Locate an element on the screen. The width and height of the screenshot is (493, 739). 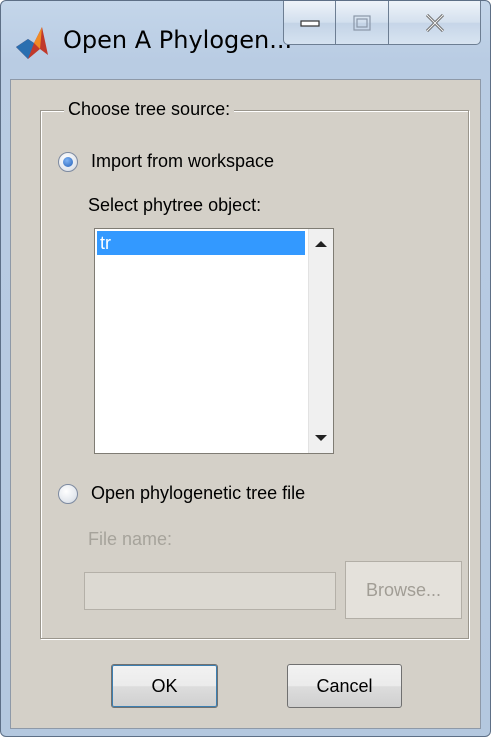
import-workspace-radio is located at coordinates (68, 162).